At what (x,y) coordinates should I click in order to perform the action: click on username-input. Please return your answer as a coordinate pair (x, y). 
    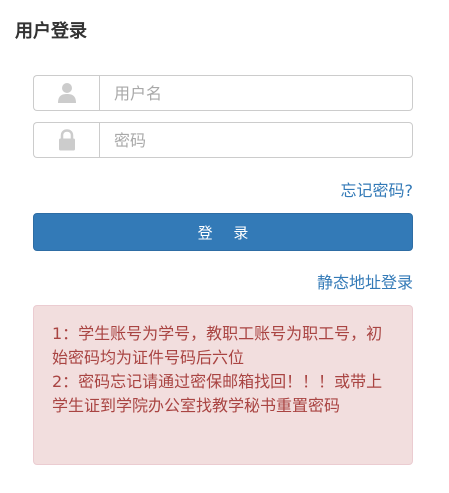
    Looking at the image, I should click on (256, 93).